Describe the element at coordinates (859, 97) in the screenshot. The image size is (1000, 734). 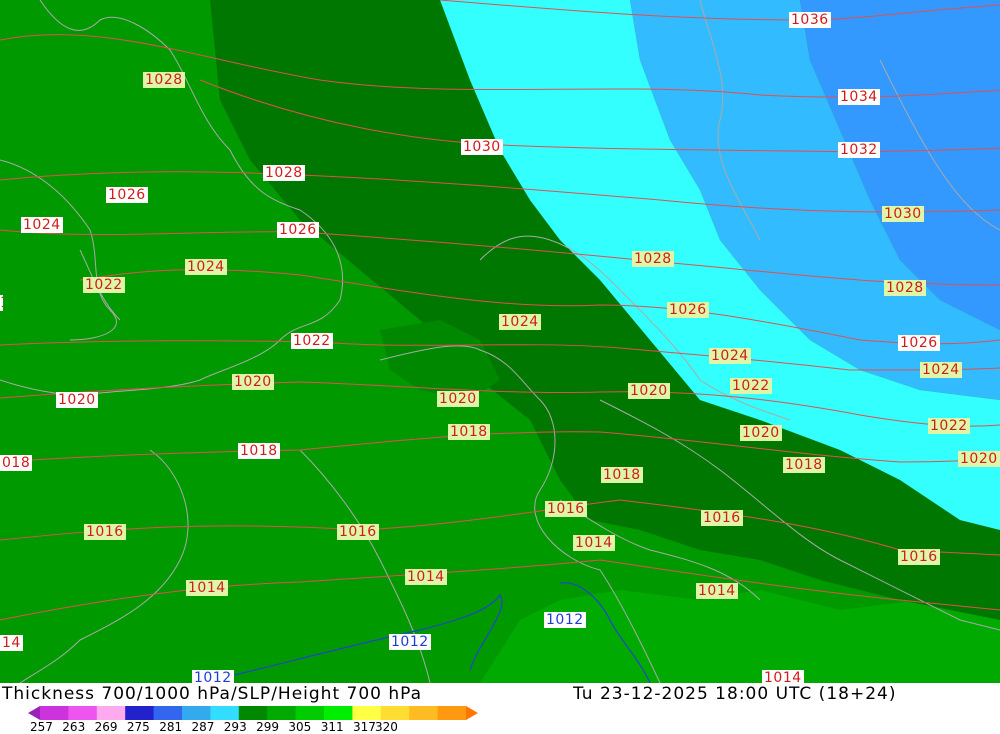
I see `isobar-label: 1034` at that location.